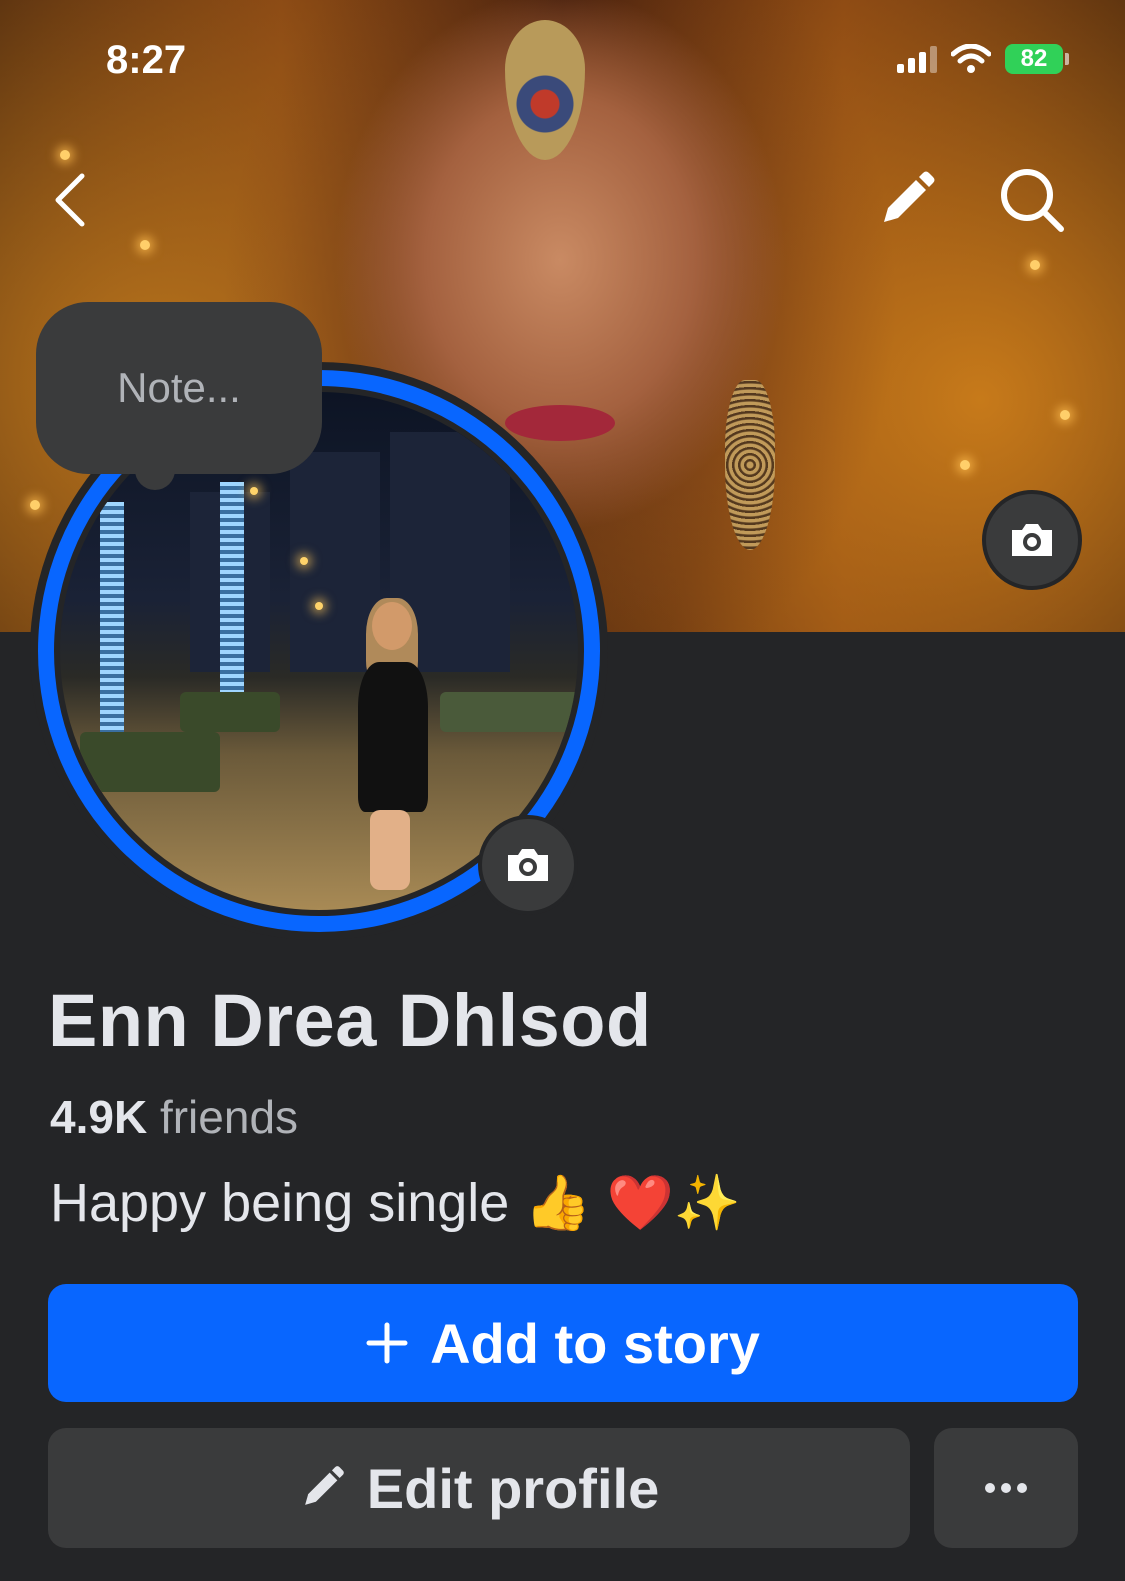  Describe the element at coordinates (146, 60) in the screenshot. I see `status-time: 8:27` at that location.